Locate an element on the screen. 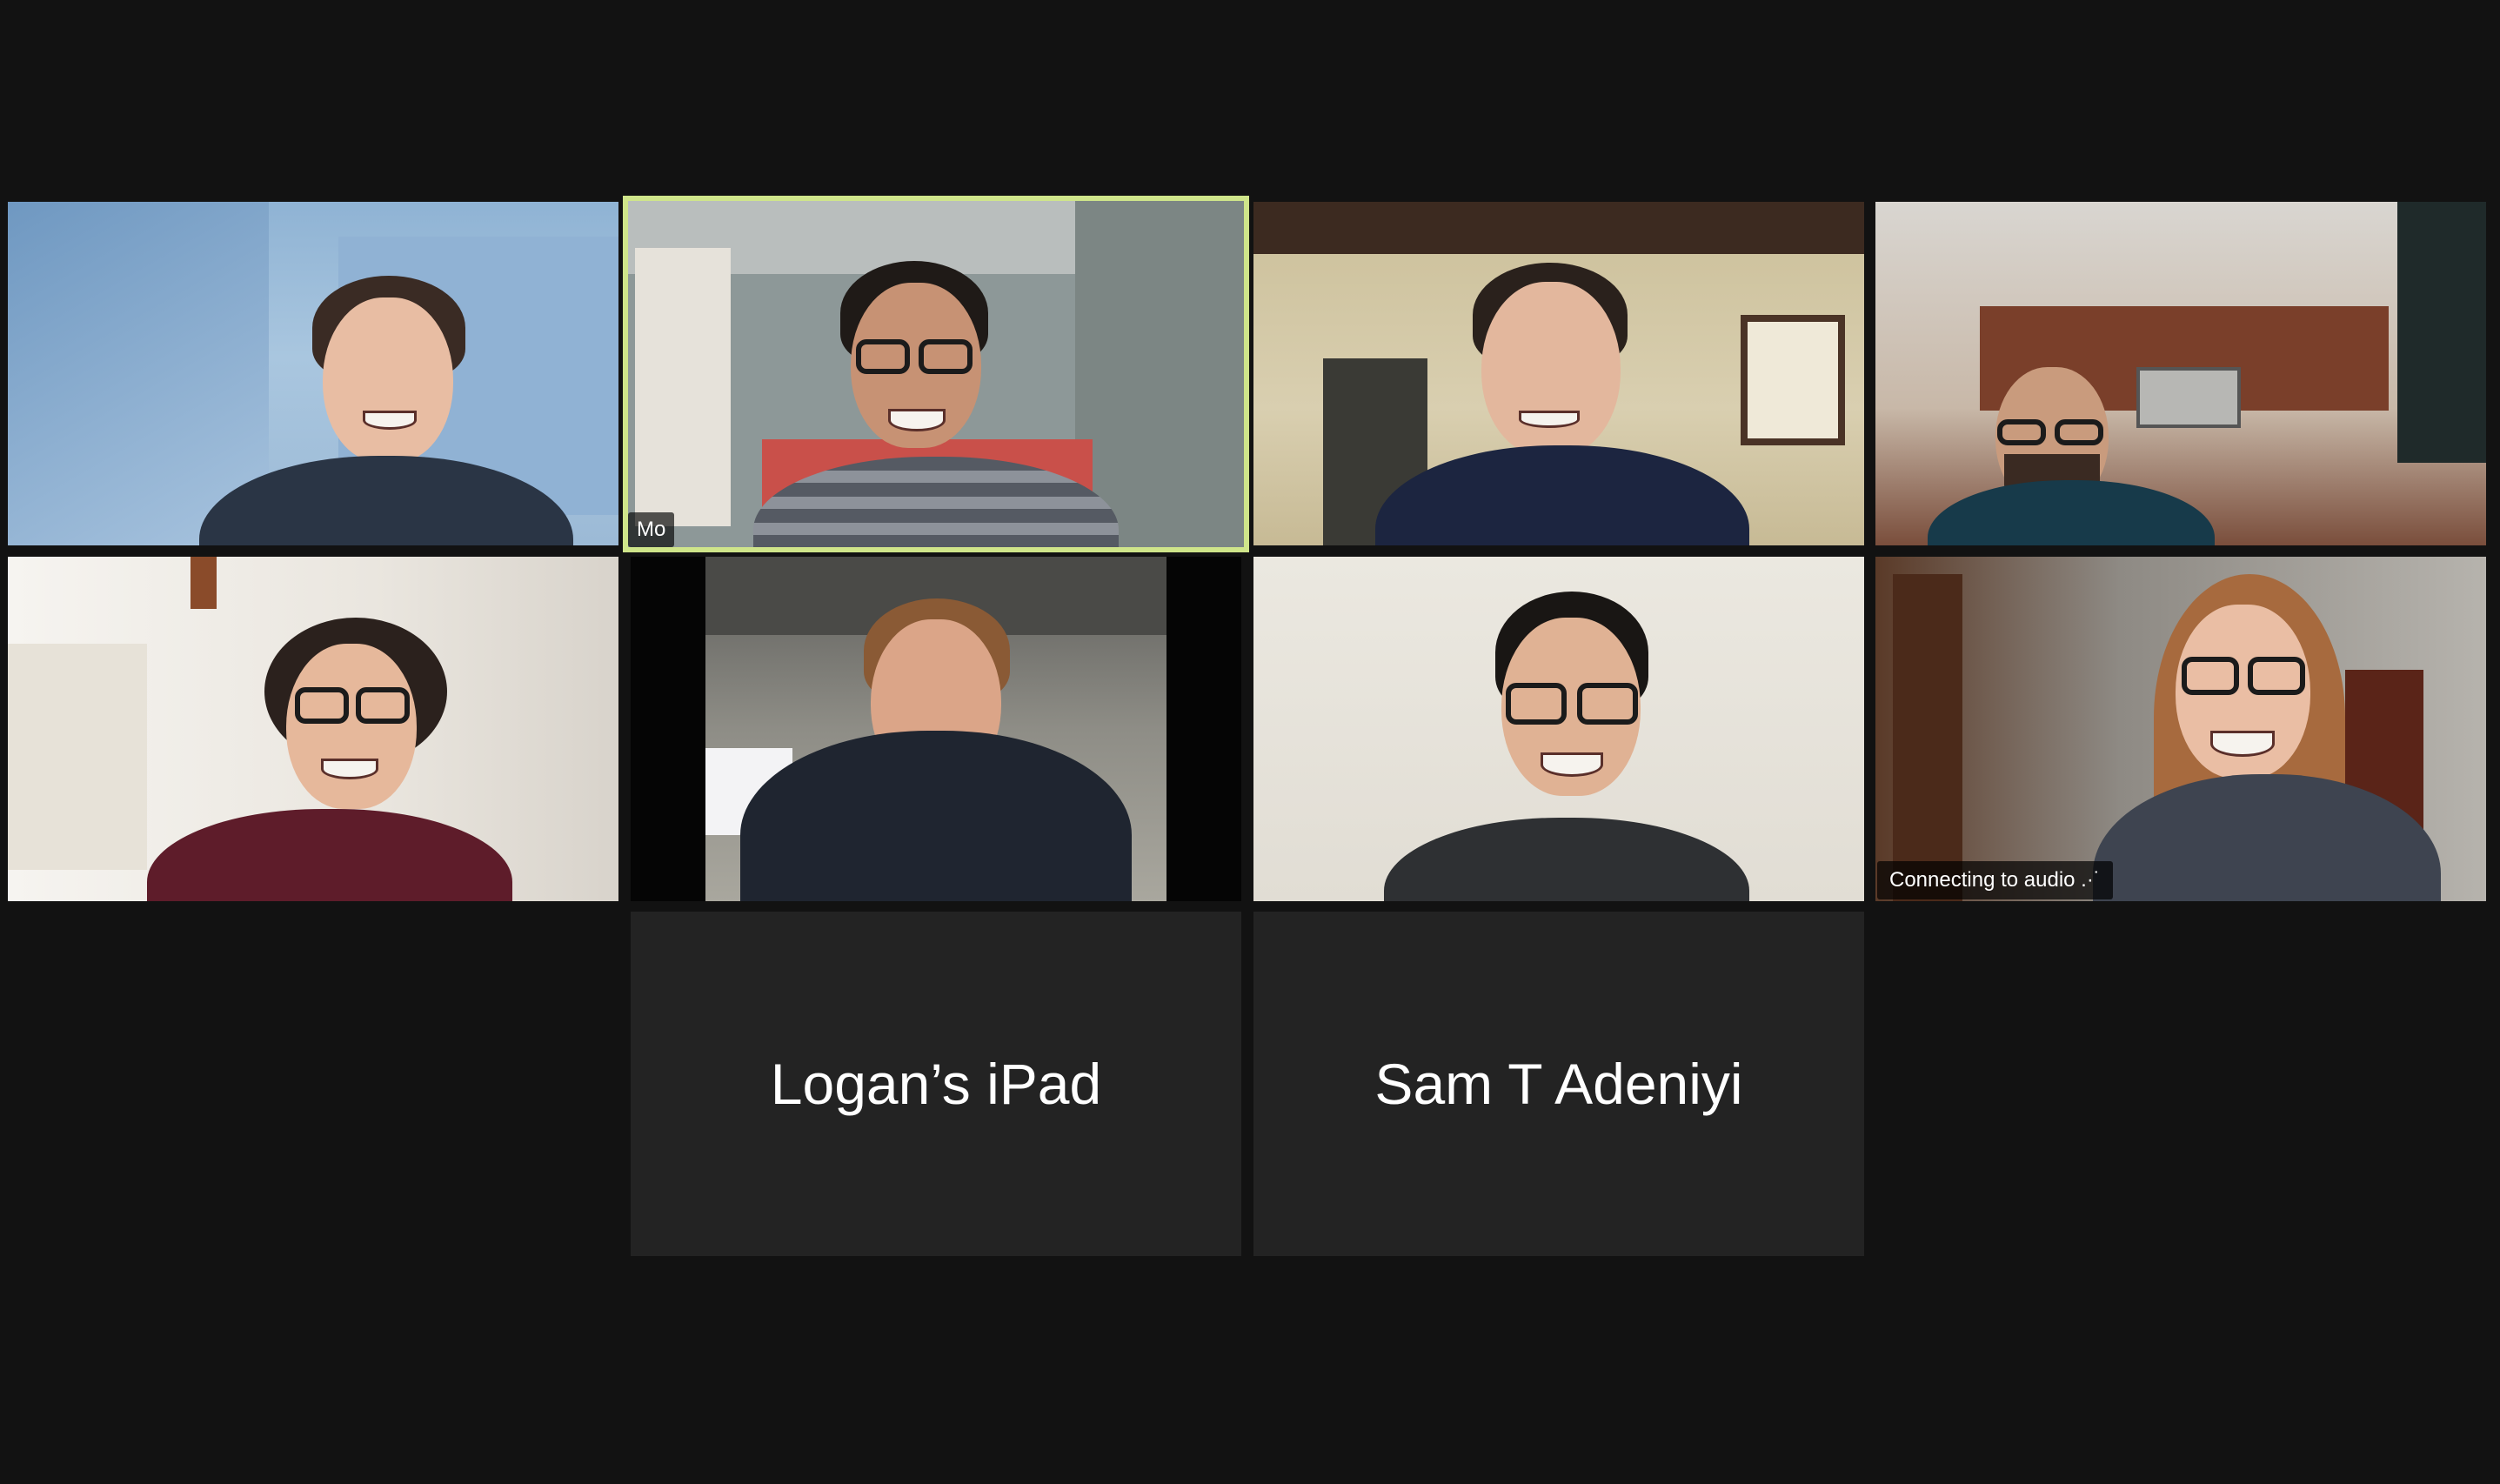  participant-name-tag: Mo is located at coordinates (651, 529).